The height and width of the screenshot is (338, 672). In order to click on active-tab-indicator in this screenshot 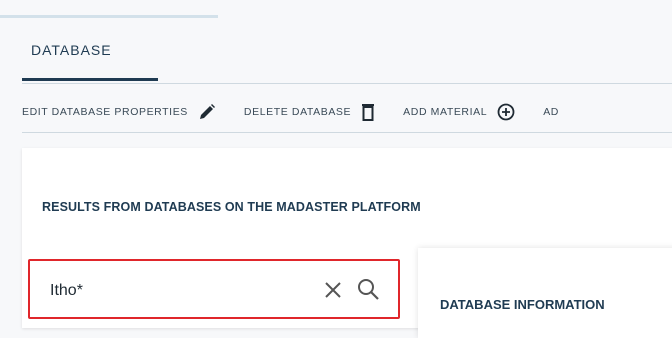, I will do `click(90, 79)`.